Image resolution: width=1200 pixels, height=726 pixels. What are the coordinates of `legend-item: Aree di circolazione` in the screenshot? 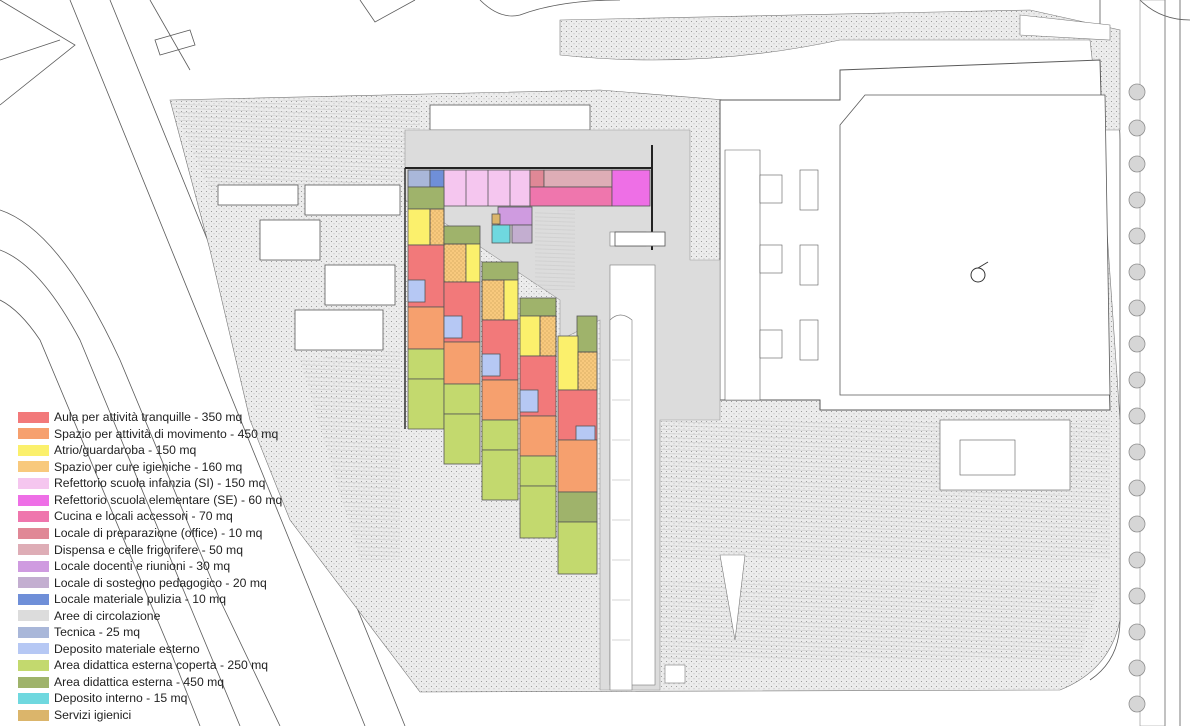 It's located at (183, 616).